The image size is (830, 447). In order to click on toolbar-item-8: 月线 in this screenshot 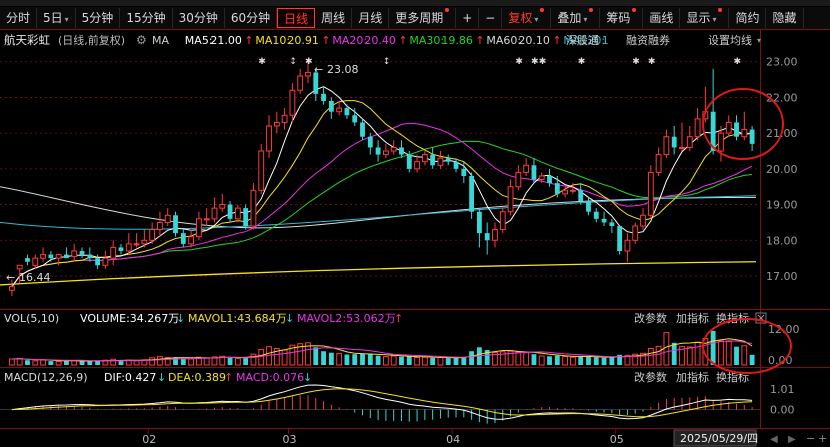, I will do `click(371, 18)`.